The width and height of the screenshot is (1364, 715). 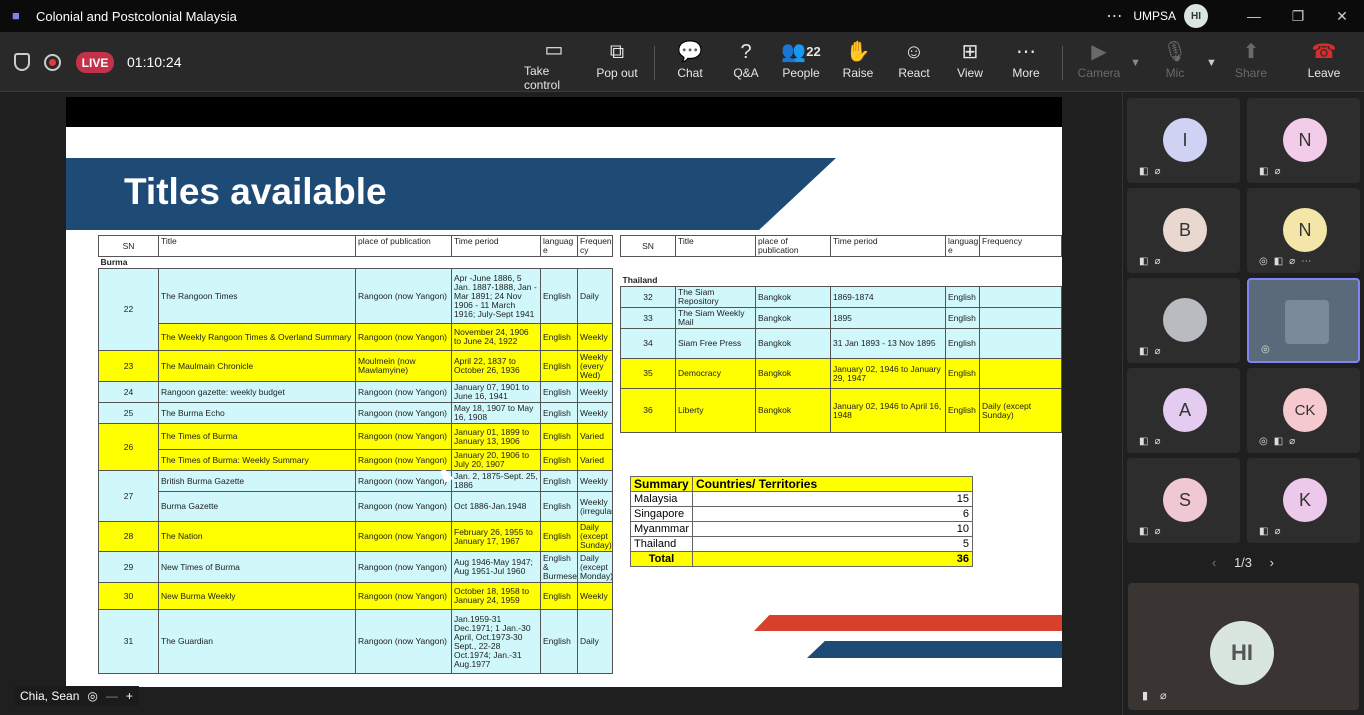 What do you see at coordinates (1342, 16) in the screenshot?
I see `close-button: ✕` at bounding box center [1342, 16].